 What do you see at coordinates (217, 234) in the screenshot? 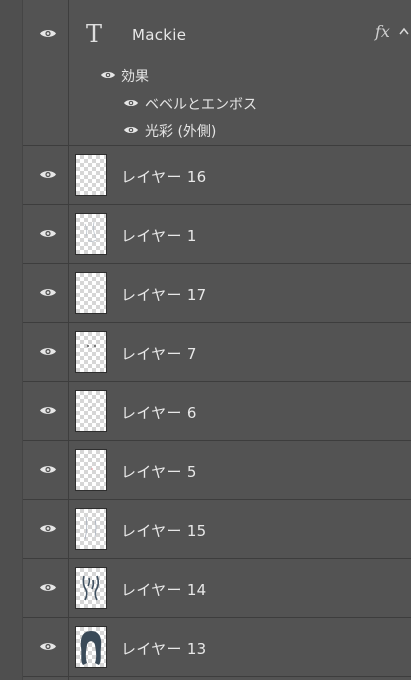
I see `layer-row: レイヤー 1` at bounding box center [217, 234].